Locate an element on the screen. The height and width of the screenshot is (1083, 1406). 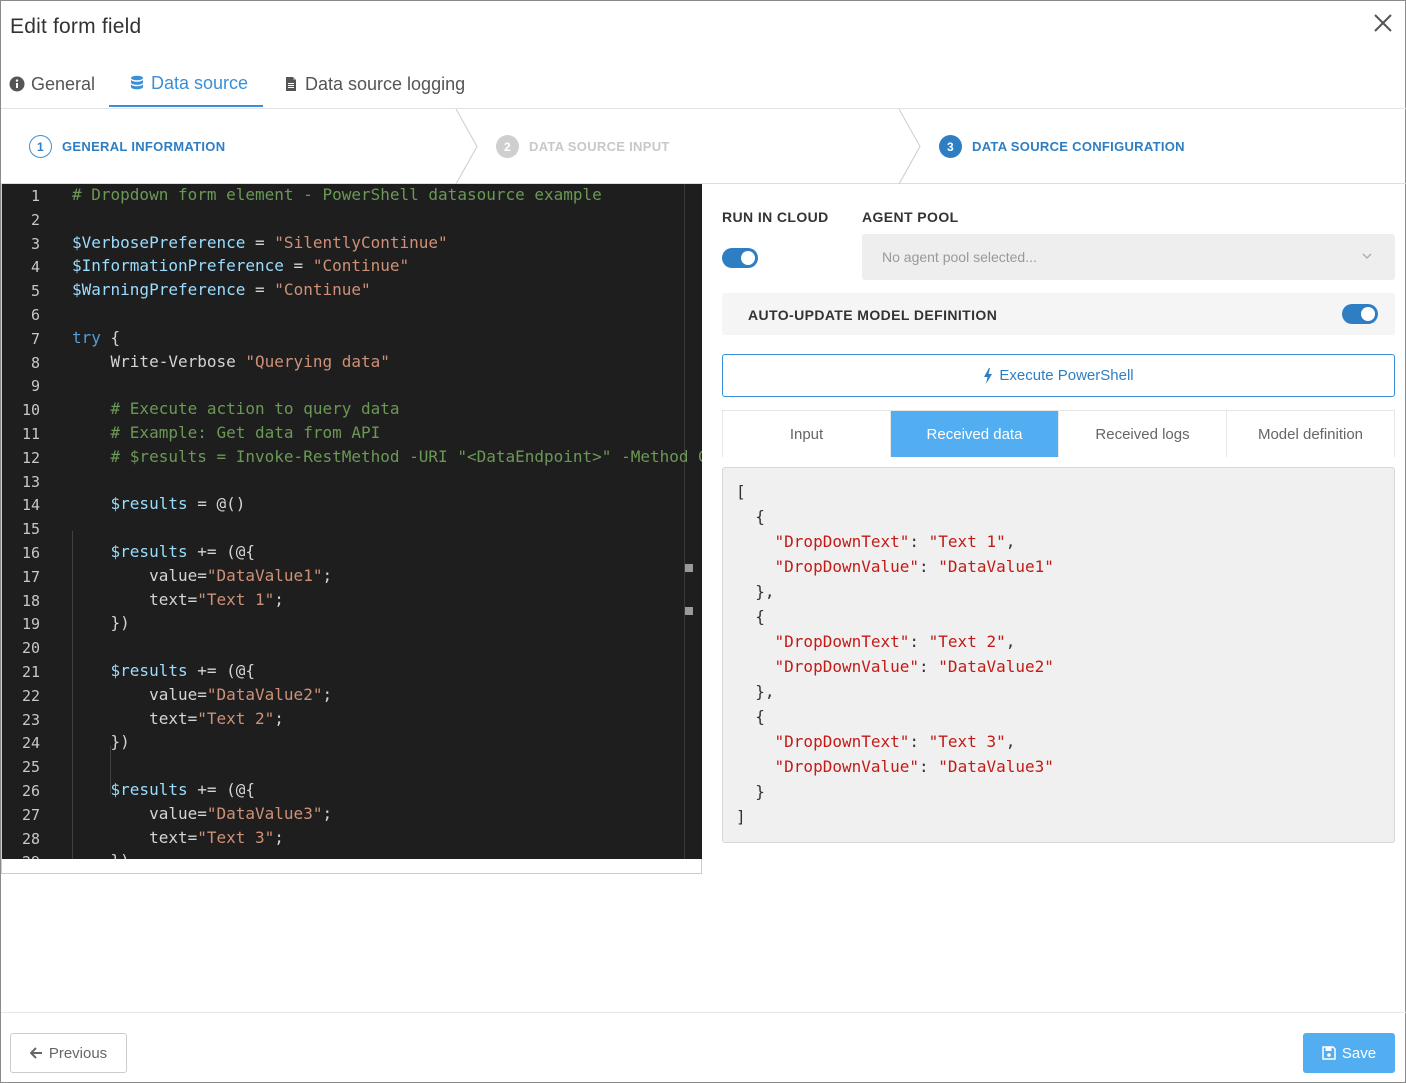
line-number: 1 is located at coordinates (35, 196).